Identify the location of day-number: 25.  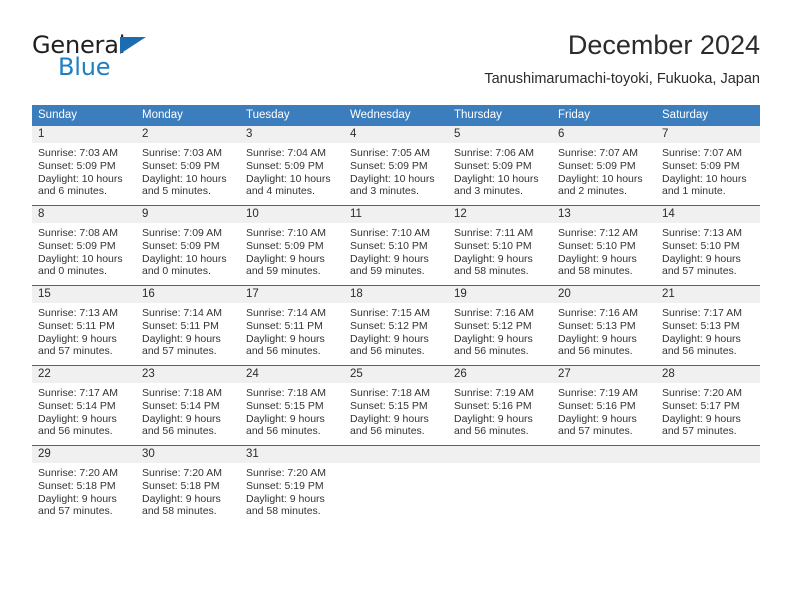
(396, 374).